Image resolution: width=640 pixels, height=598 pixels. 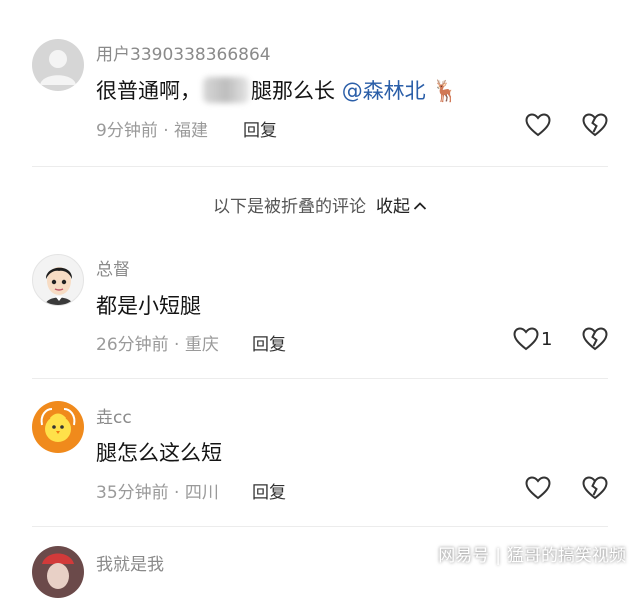 What do you see at coordinates (201, 493) in the screenshot?
I see `comment-location: 四川` at bounding box center [201, 493].